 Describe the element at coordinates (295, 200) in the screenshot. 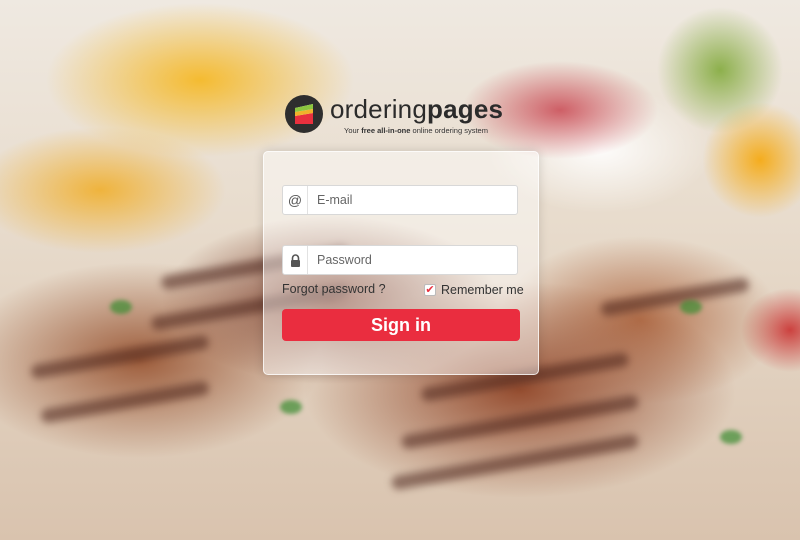

I see `at-icon: @` at that location.